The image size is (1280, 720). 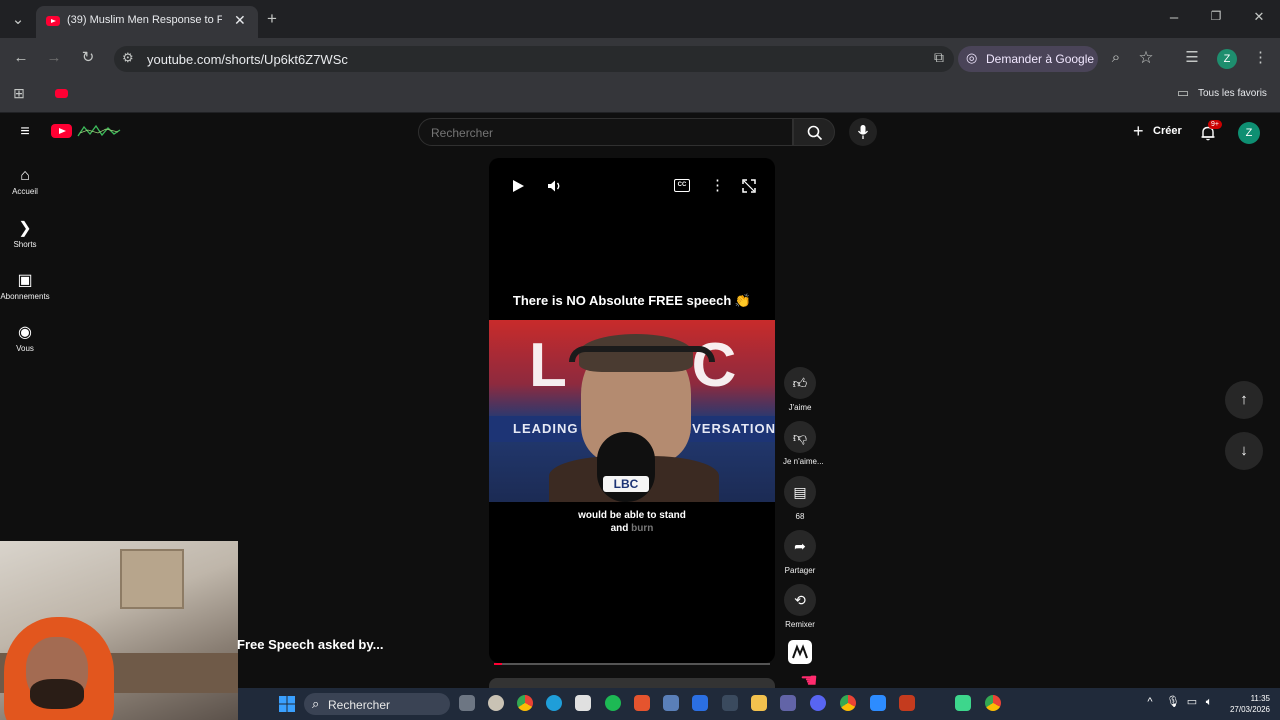 I want to click on wall-frame, so click(x=152, y=579).